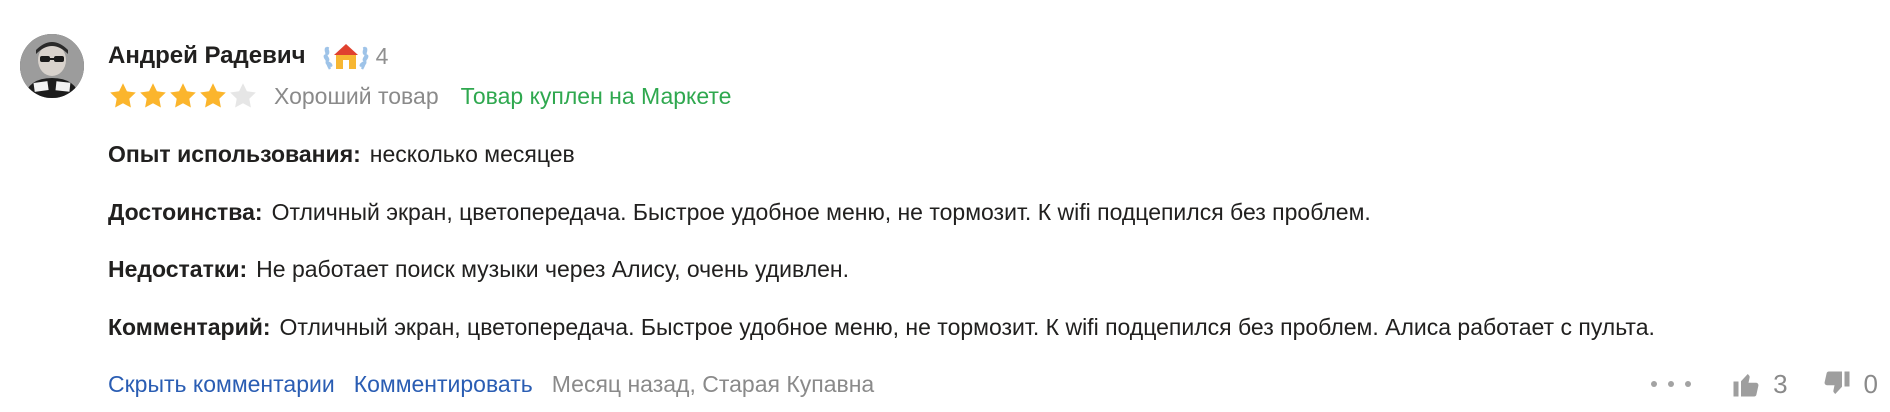  What do you see at coordinates (1837, 382) in the screenshot?
I see `thumbs-down-icon` at bounding box center [1837, 382].